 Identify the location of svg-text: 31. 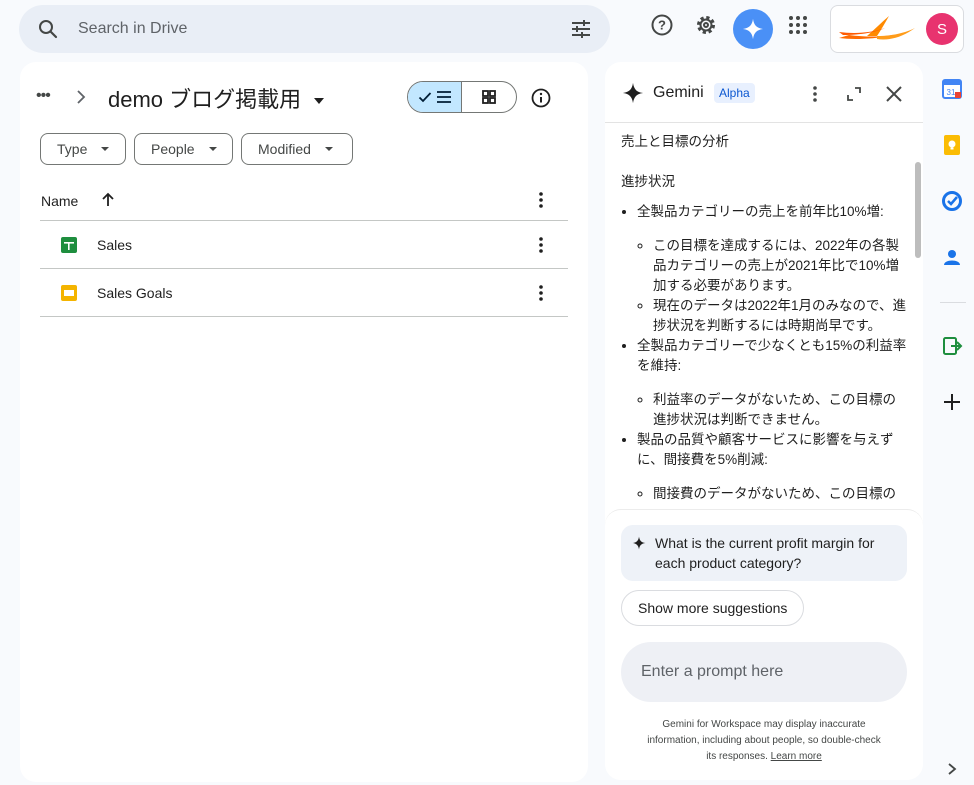
(951, 92).